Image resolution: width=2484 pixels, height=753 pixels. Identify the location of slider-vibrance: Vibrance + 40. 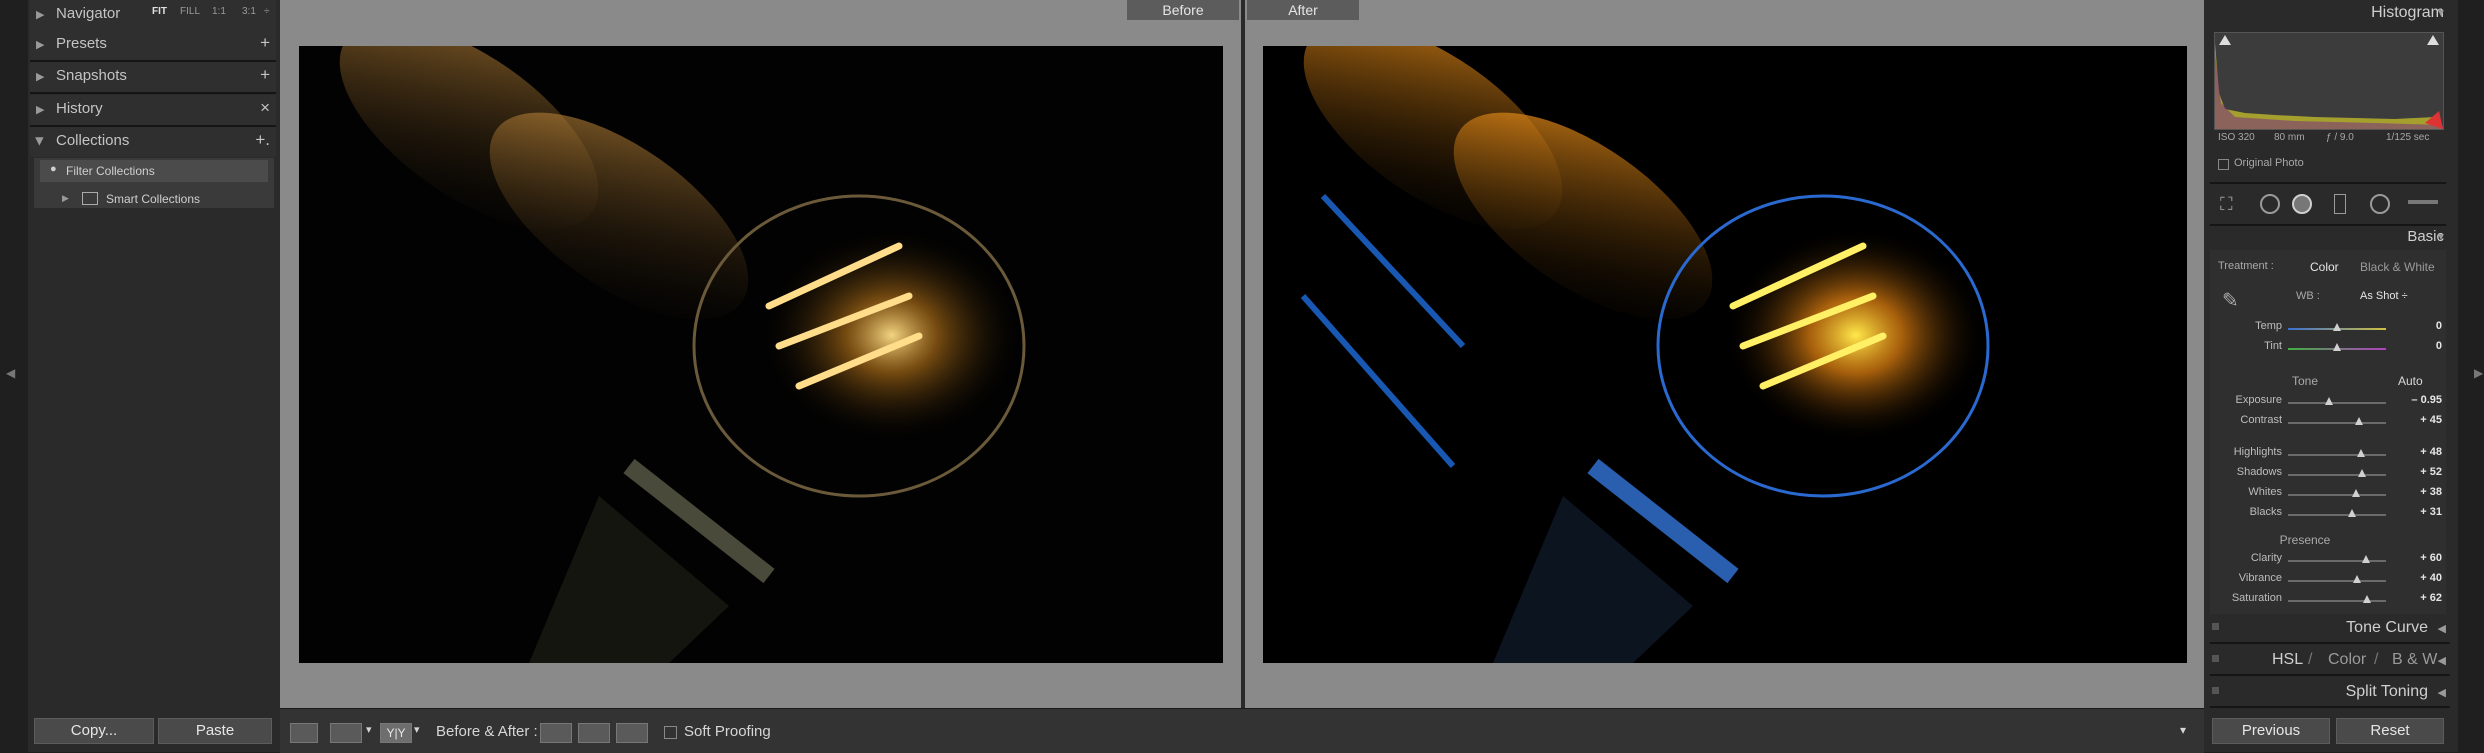
(2327, 581).